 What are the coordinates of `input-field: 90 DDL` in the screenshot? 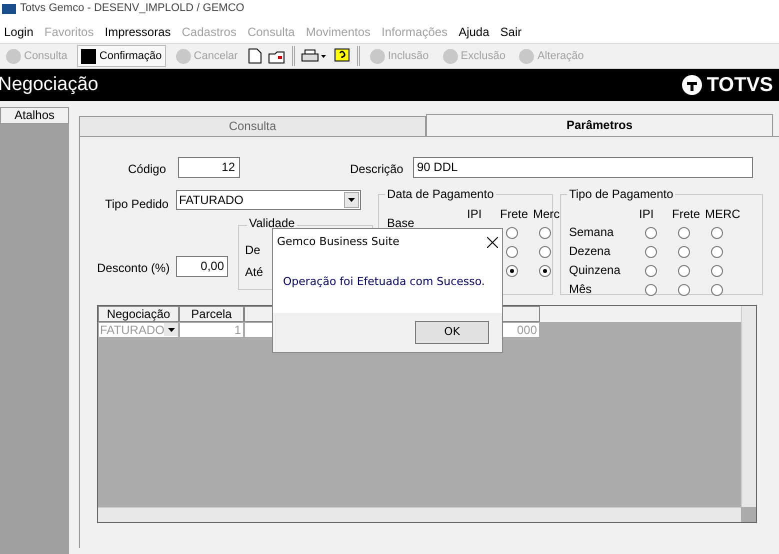 It's located at (583, 167).